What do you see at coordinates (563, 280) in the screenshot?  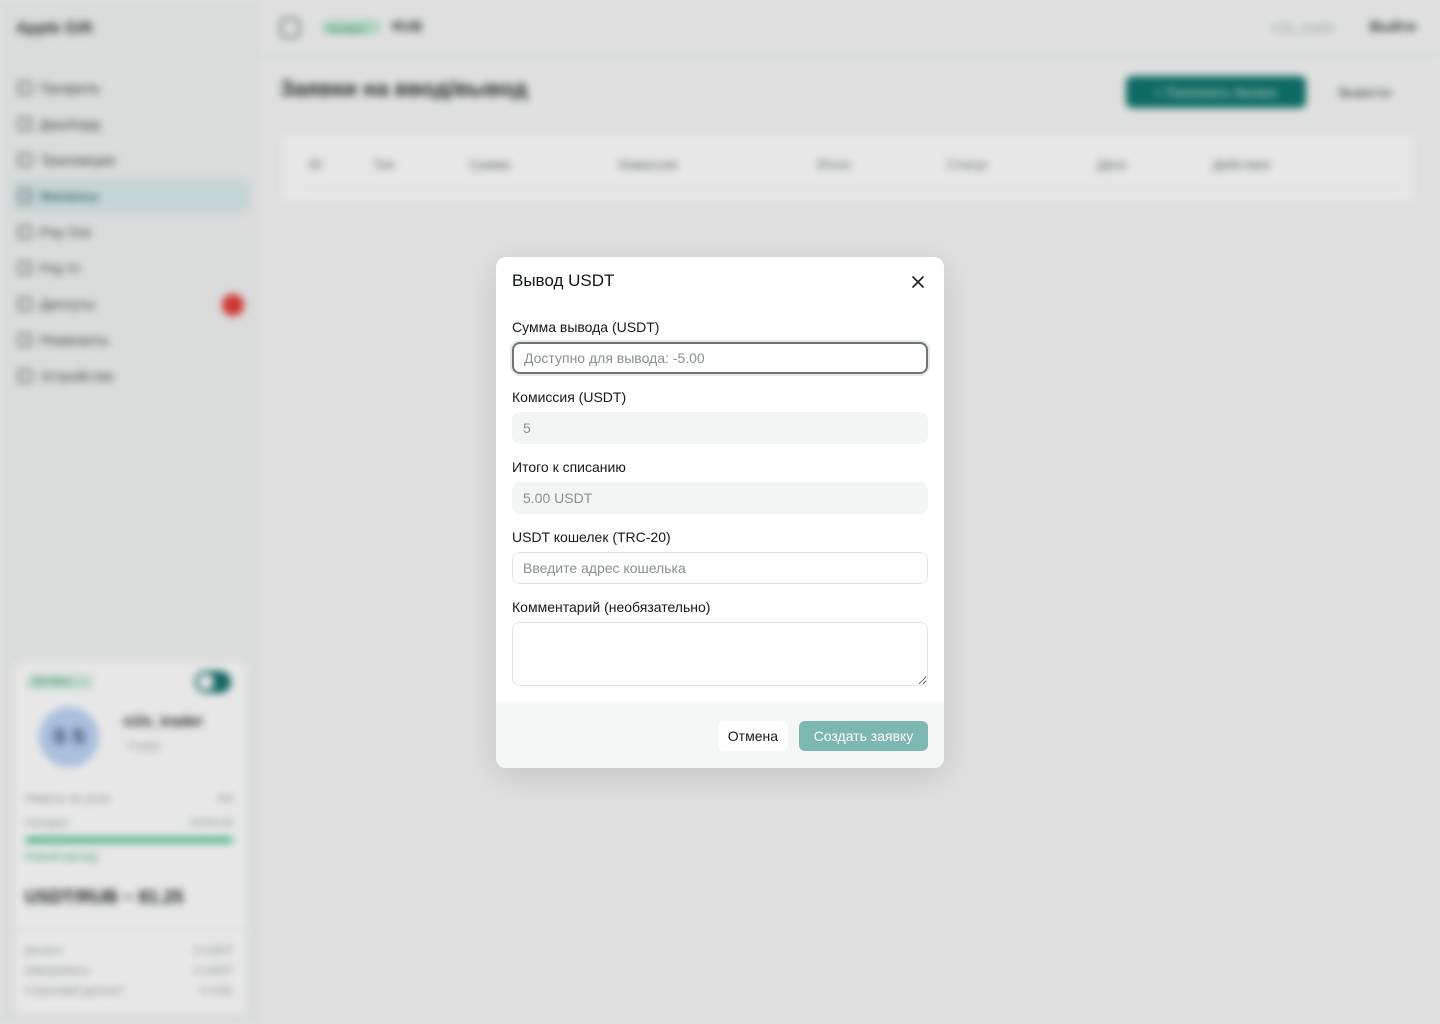 I see `dialog-title: Вывод USDT` at bounding box center [563, 280].